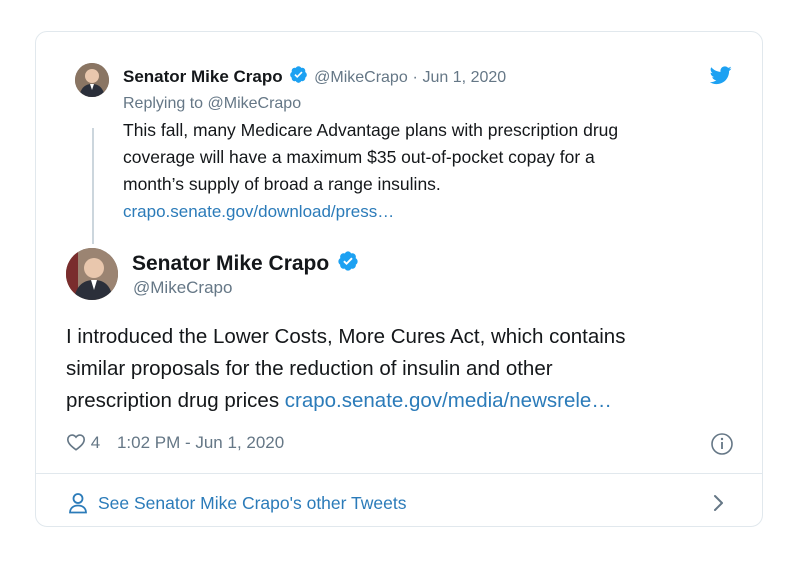 The height and width of the screenshot is (562, 800). What do you see at coordinates (212, 104) in the screenshot?
I see `replying-to-label: Replying to @MikeCrapo` at bounding box center [212, 104].